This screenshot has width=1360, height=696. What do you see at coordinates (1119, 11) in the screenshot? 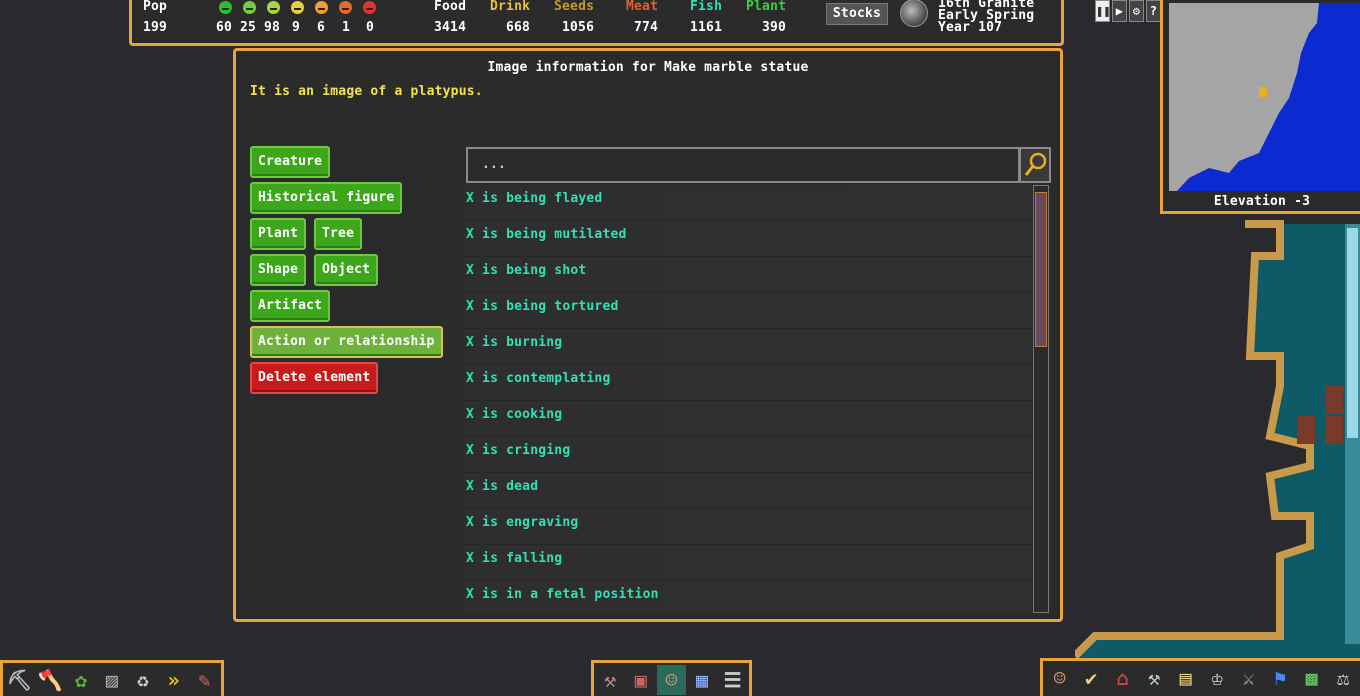
I see `play-icon: ▶` at bounding box center [1119, 11].